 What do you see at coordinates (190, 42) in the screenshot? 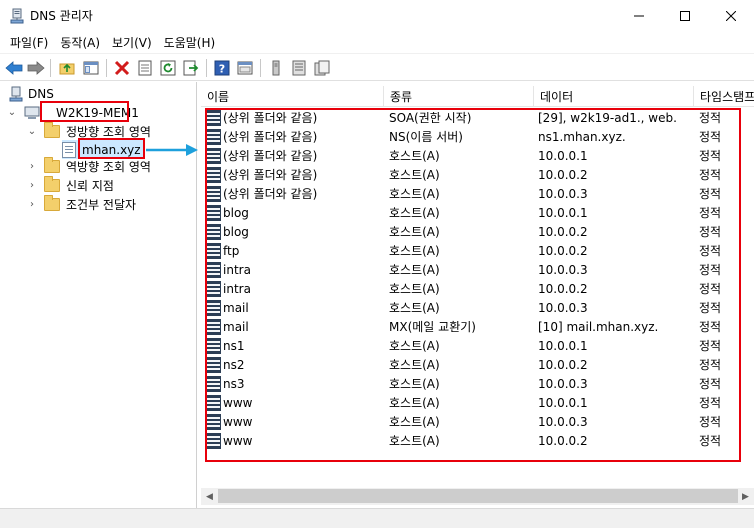
I see `menu-help: 도움말(H)` at bounding box center [190, 42].